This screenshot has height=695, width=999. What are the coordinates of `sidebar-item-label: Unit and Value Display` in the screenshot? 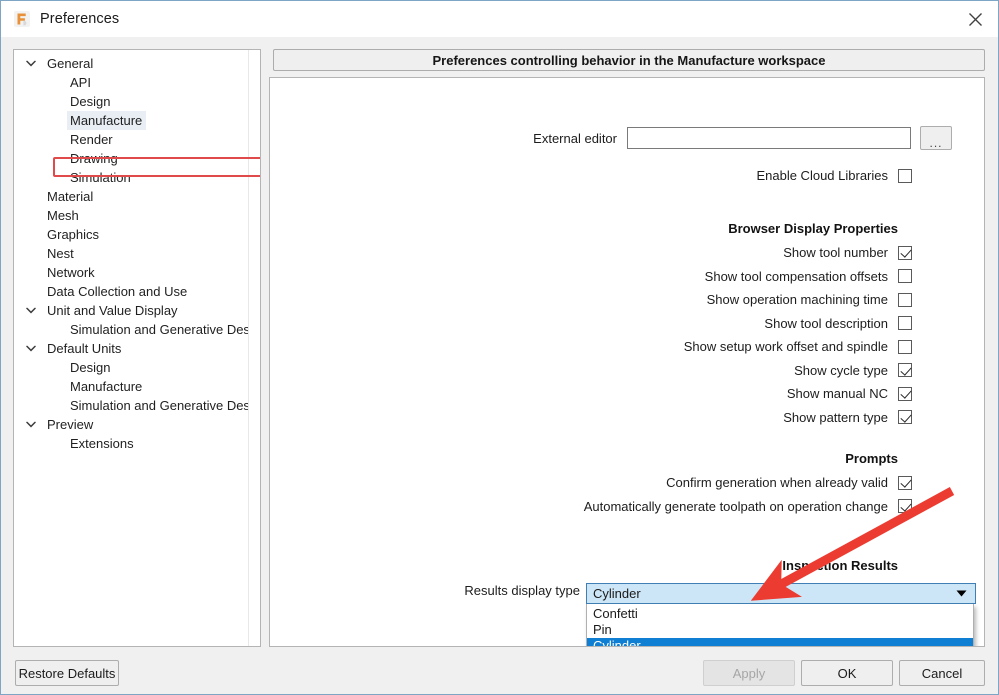 It's located at (112, 310).